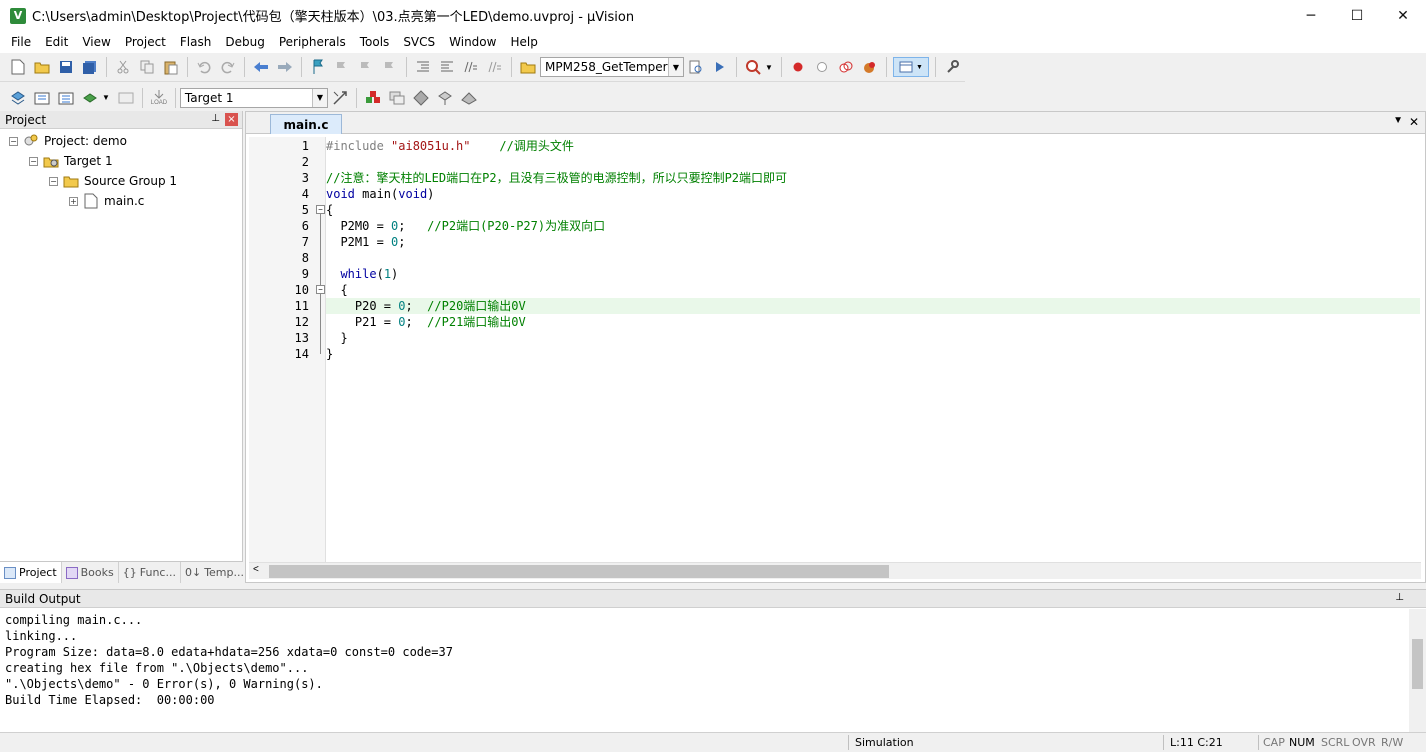  I want to click on unindent-icon, so click(447, 67).